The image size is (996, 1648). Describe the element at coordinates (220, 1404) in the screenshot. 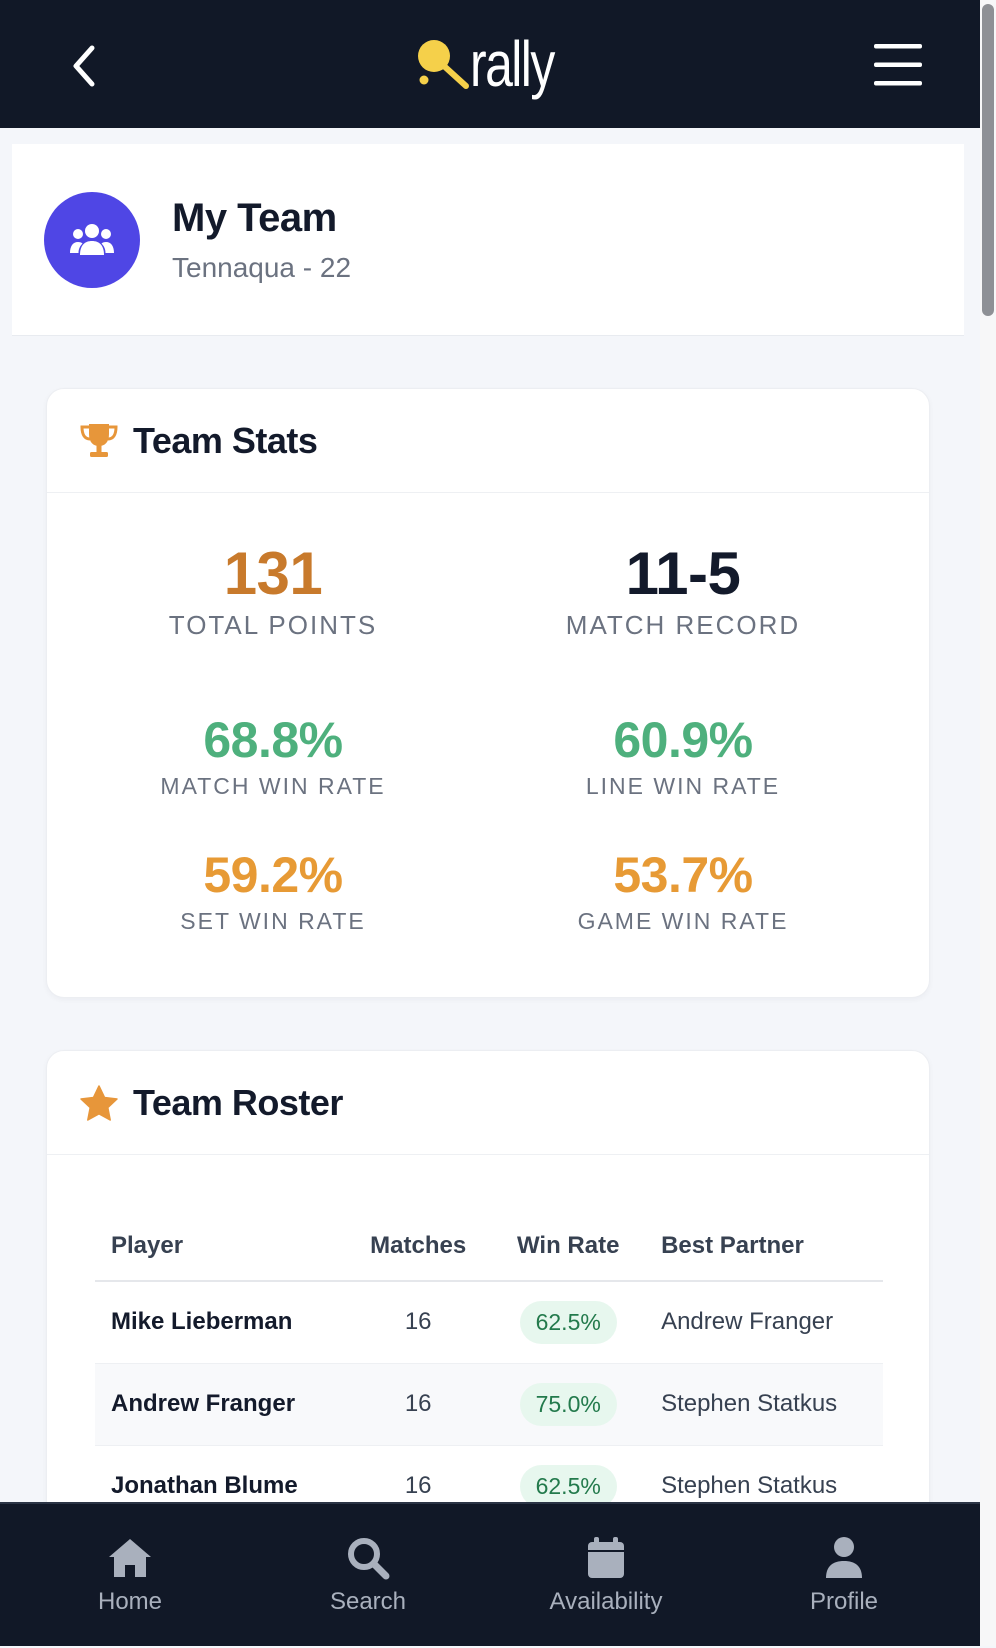

I see `player-name: Andrew Franger` at that location.